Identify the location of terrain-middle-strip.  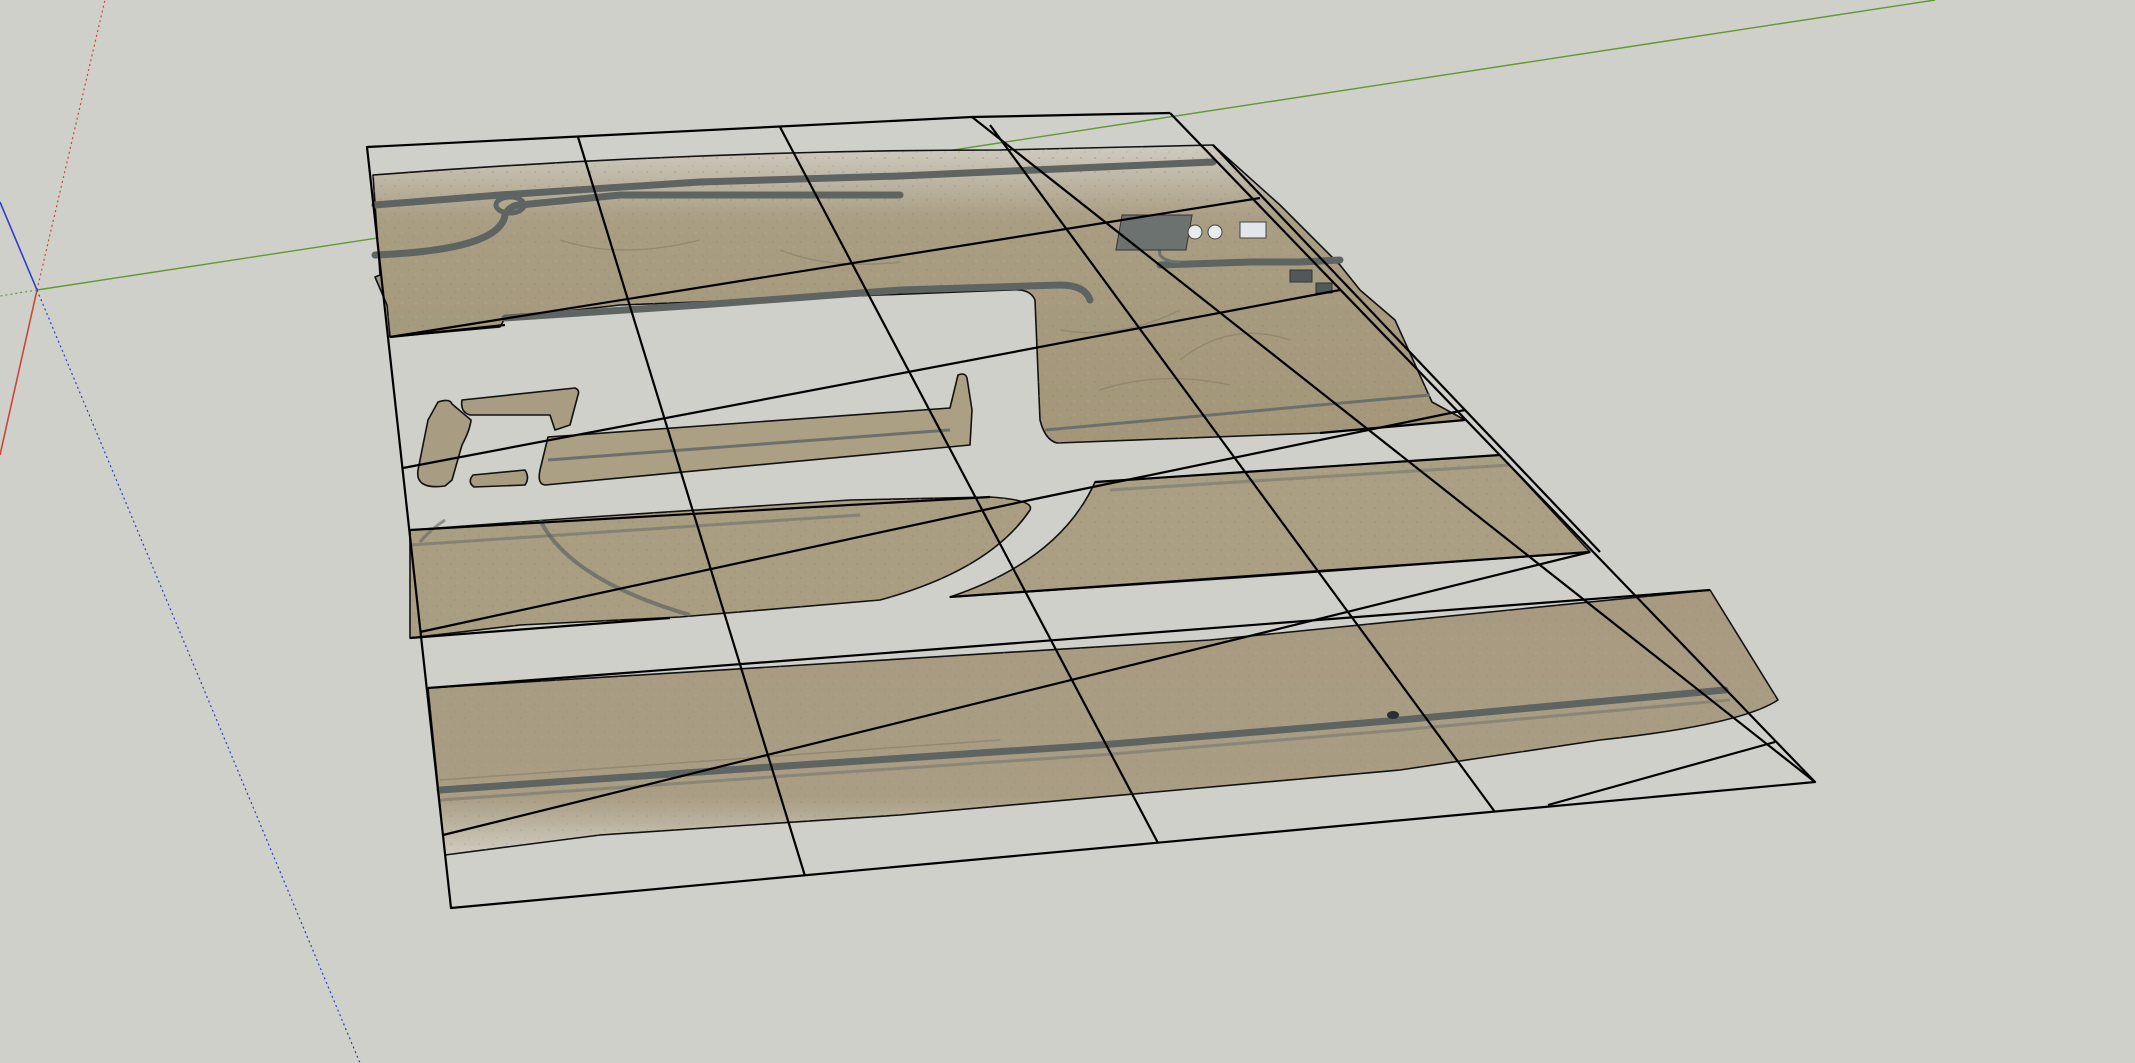
(1000, 546).